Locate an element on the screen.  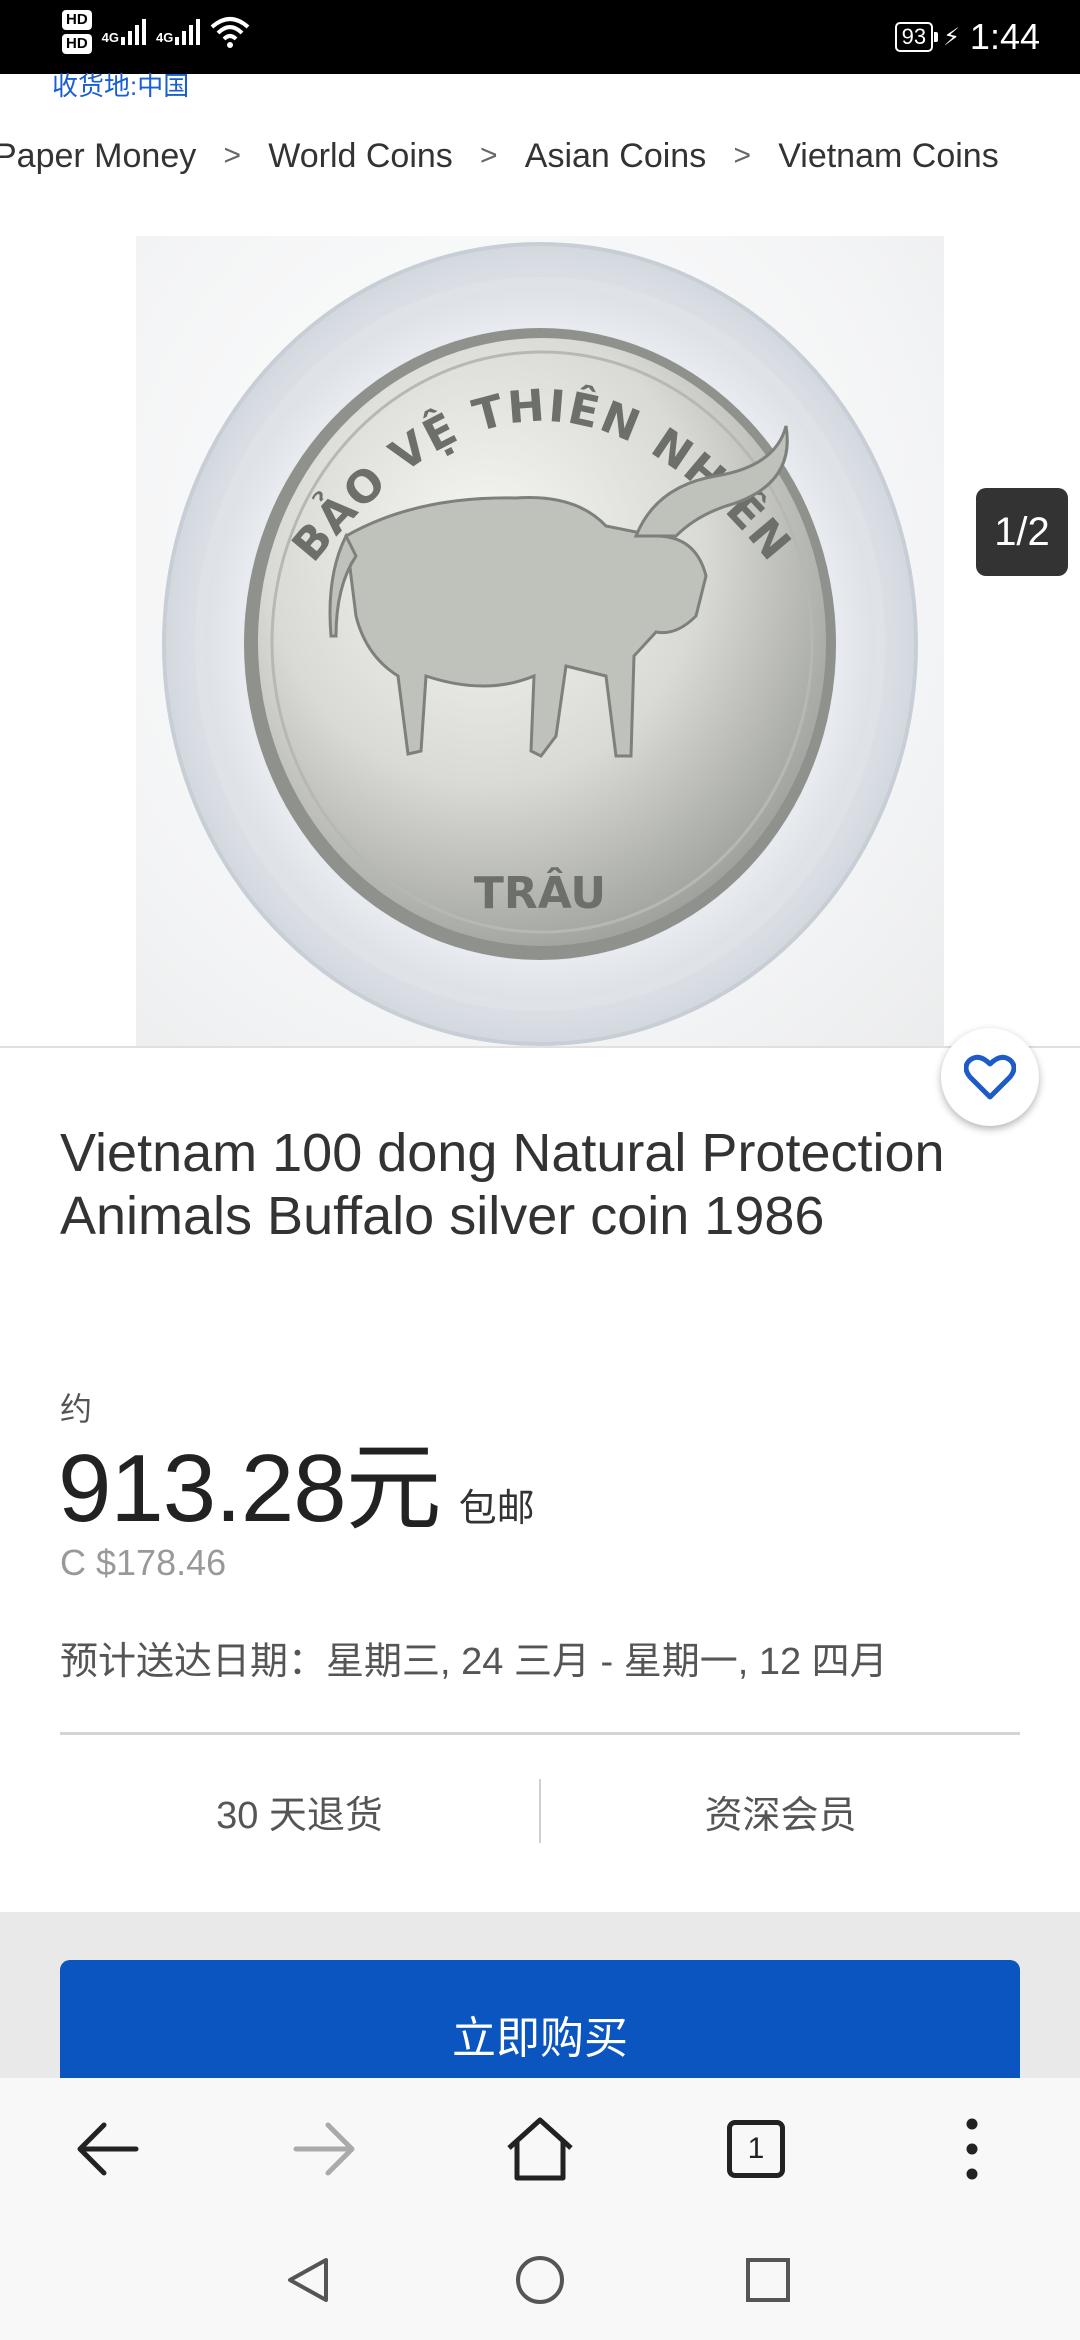
battery-icon: 93 is located at coordinates (916, 37).